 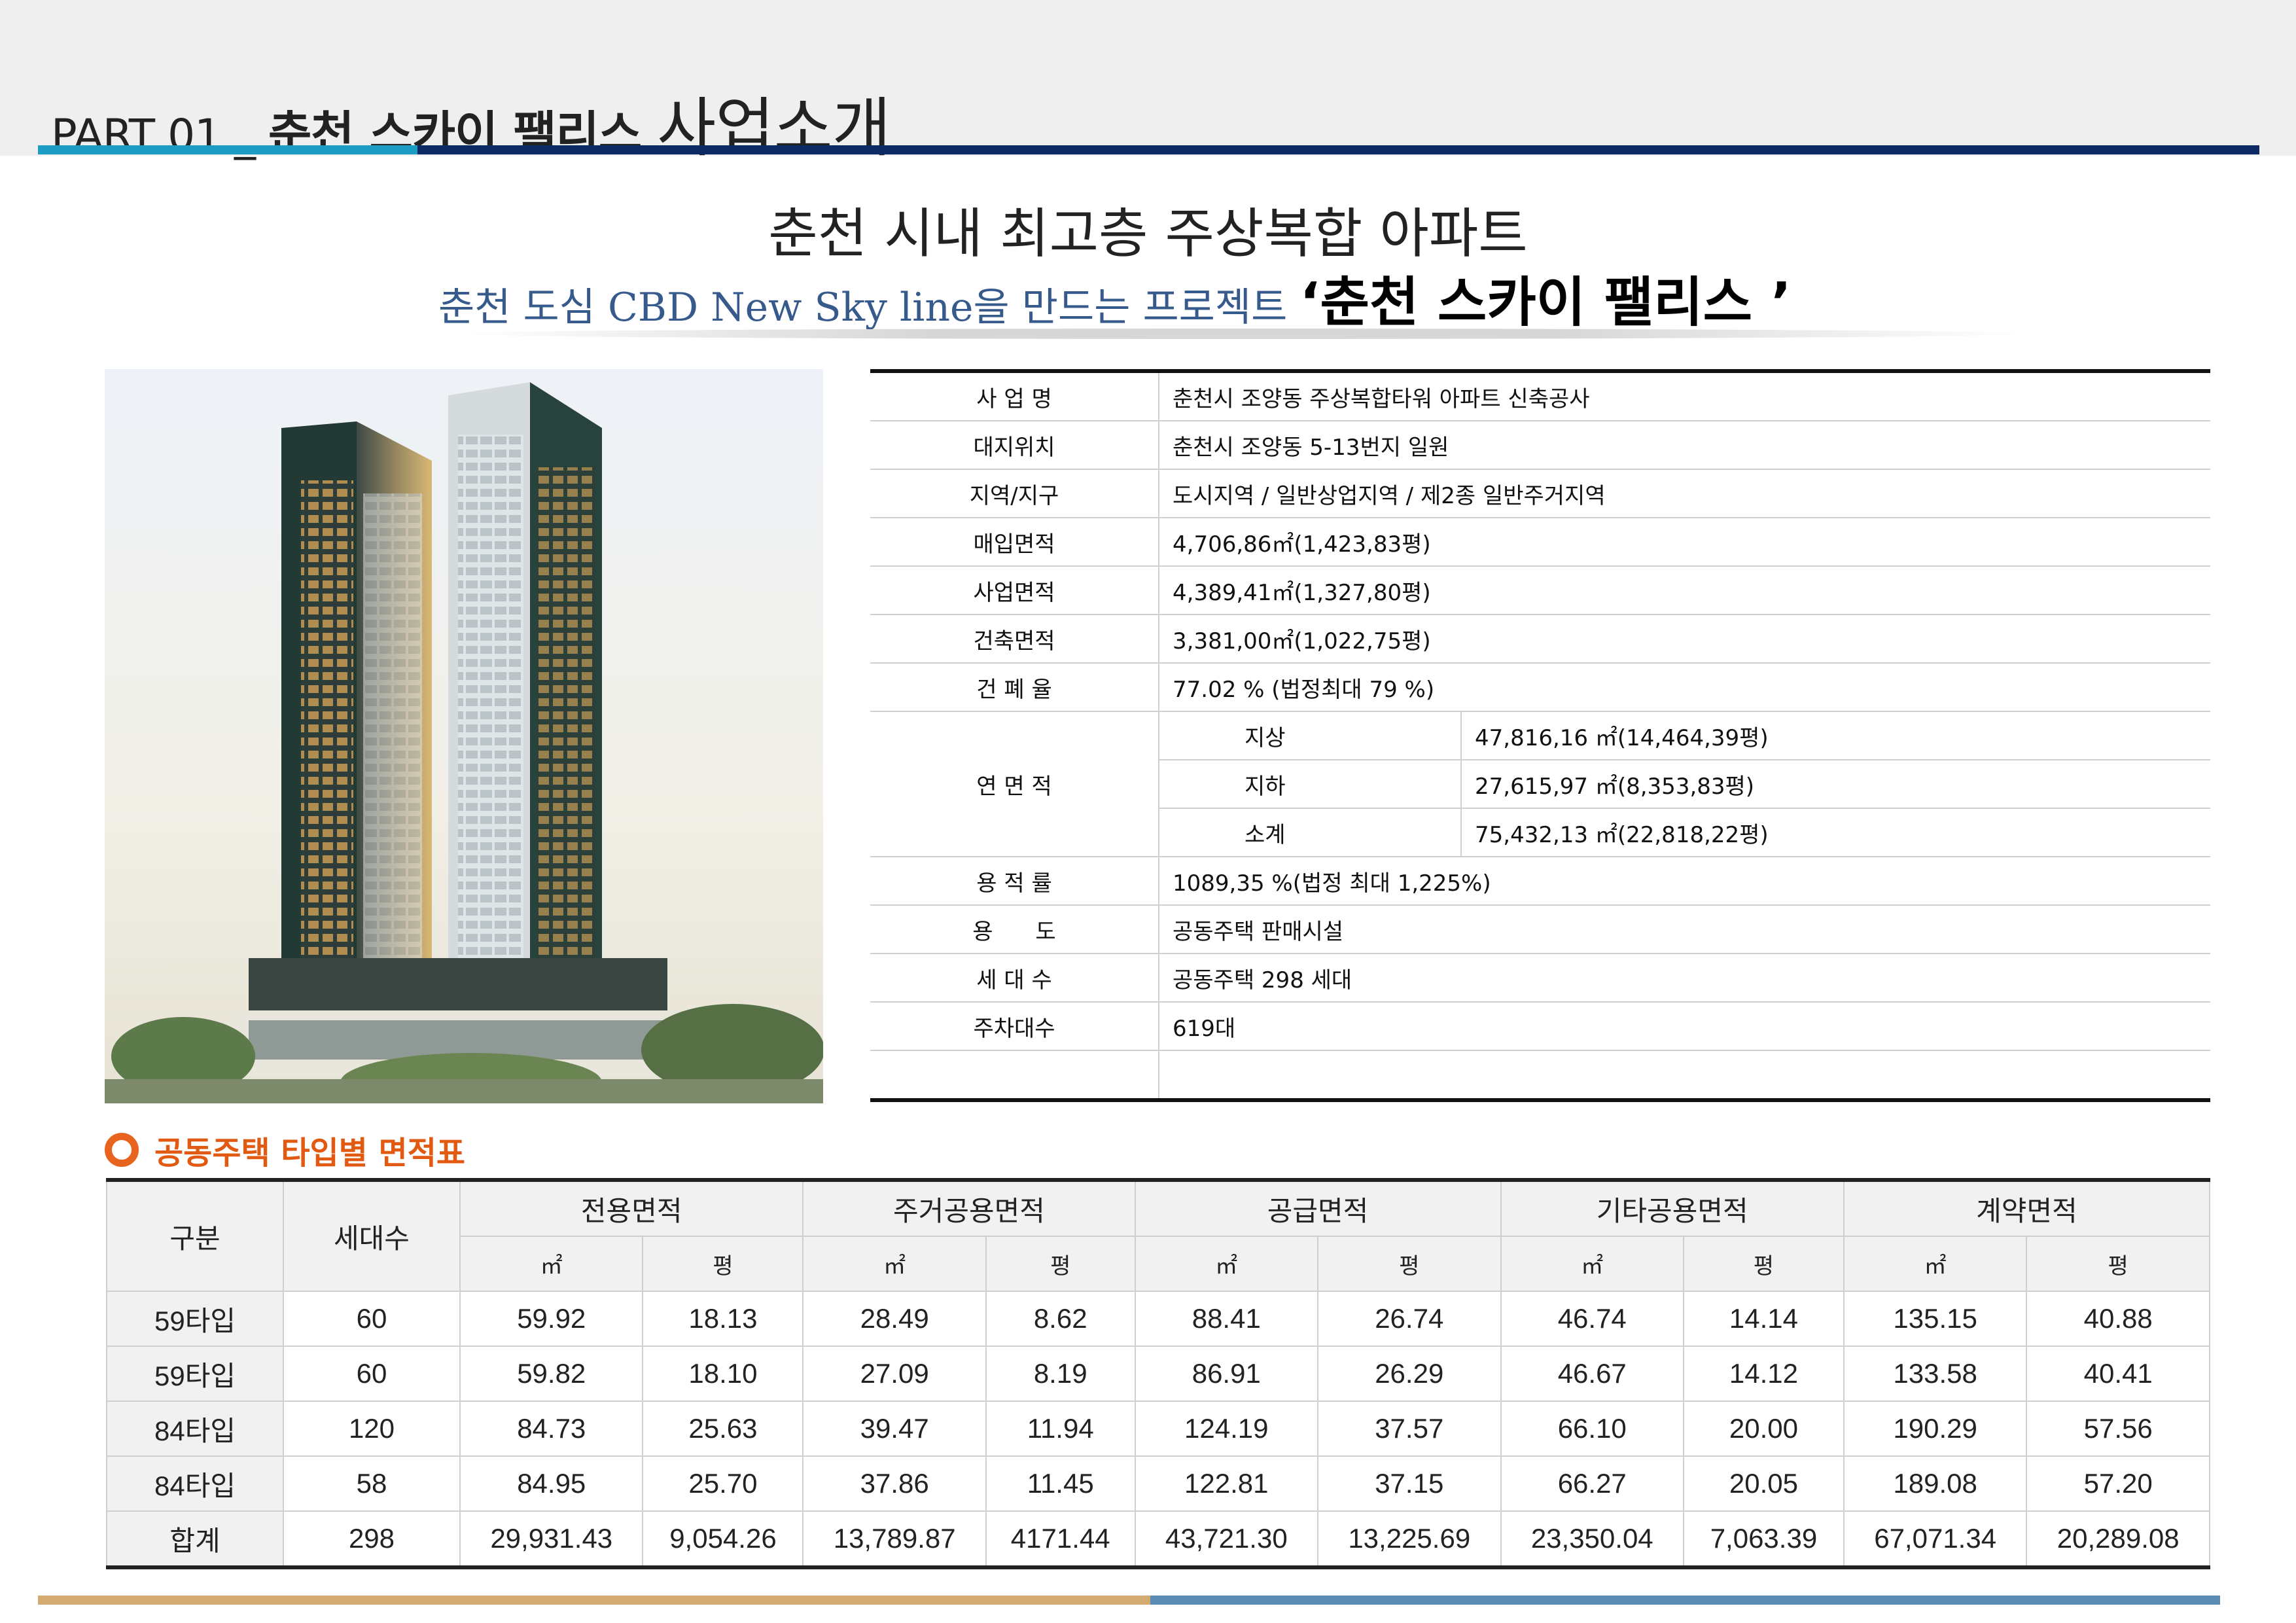 What do you see at coordinates (1936, 1483) in the screenshot?
I see `row-value: 189.08` at bounding box center [1936, 1483].